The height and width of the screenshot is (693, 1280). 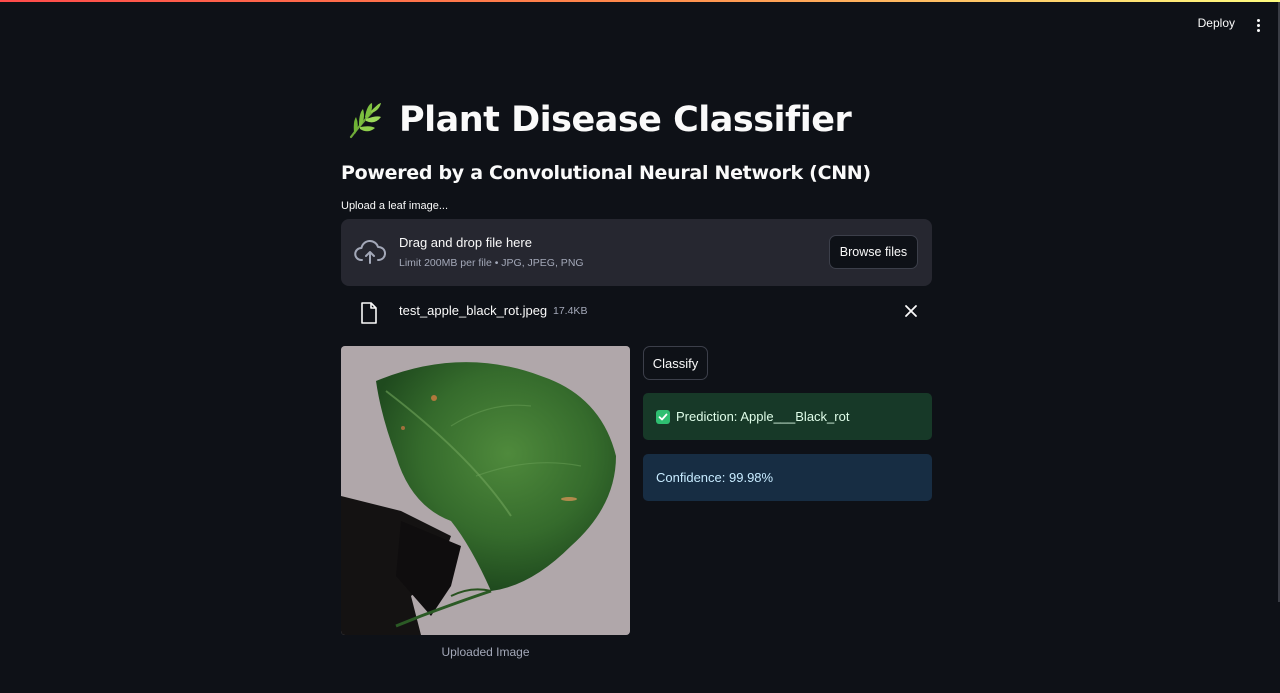 I want to click on app-header: Deploy, so click(x=640, y=26).